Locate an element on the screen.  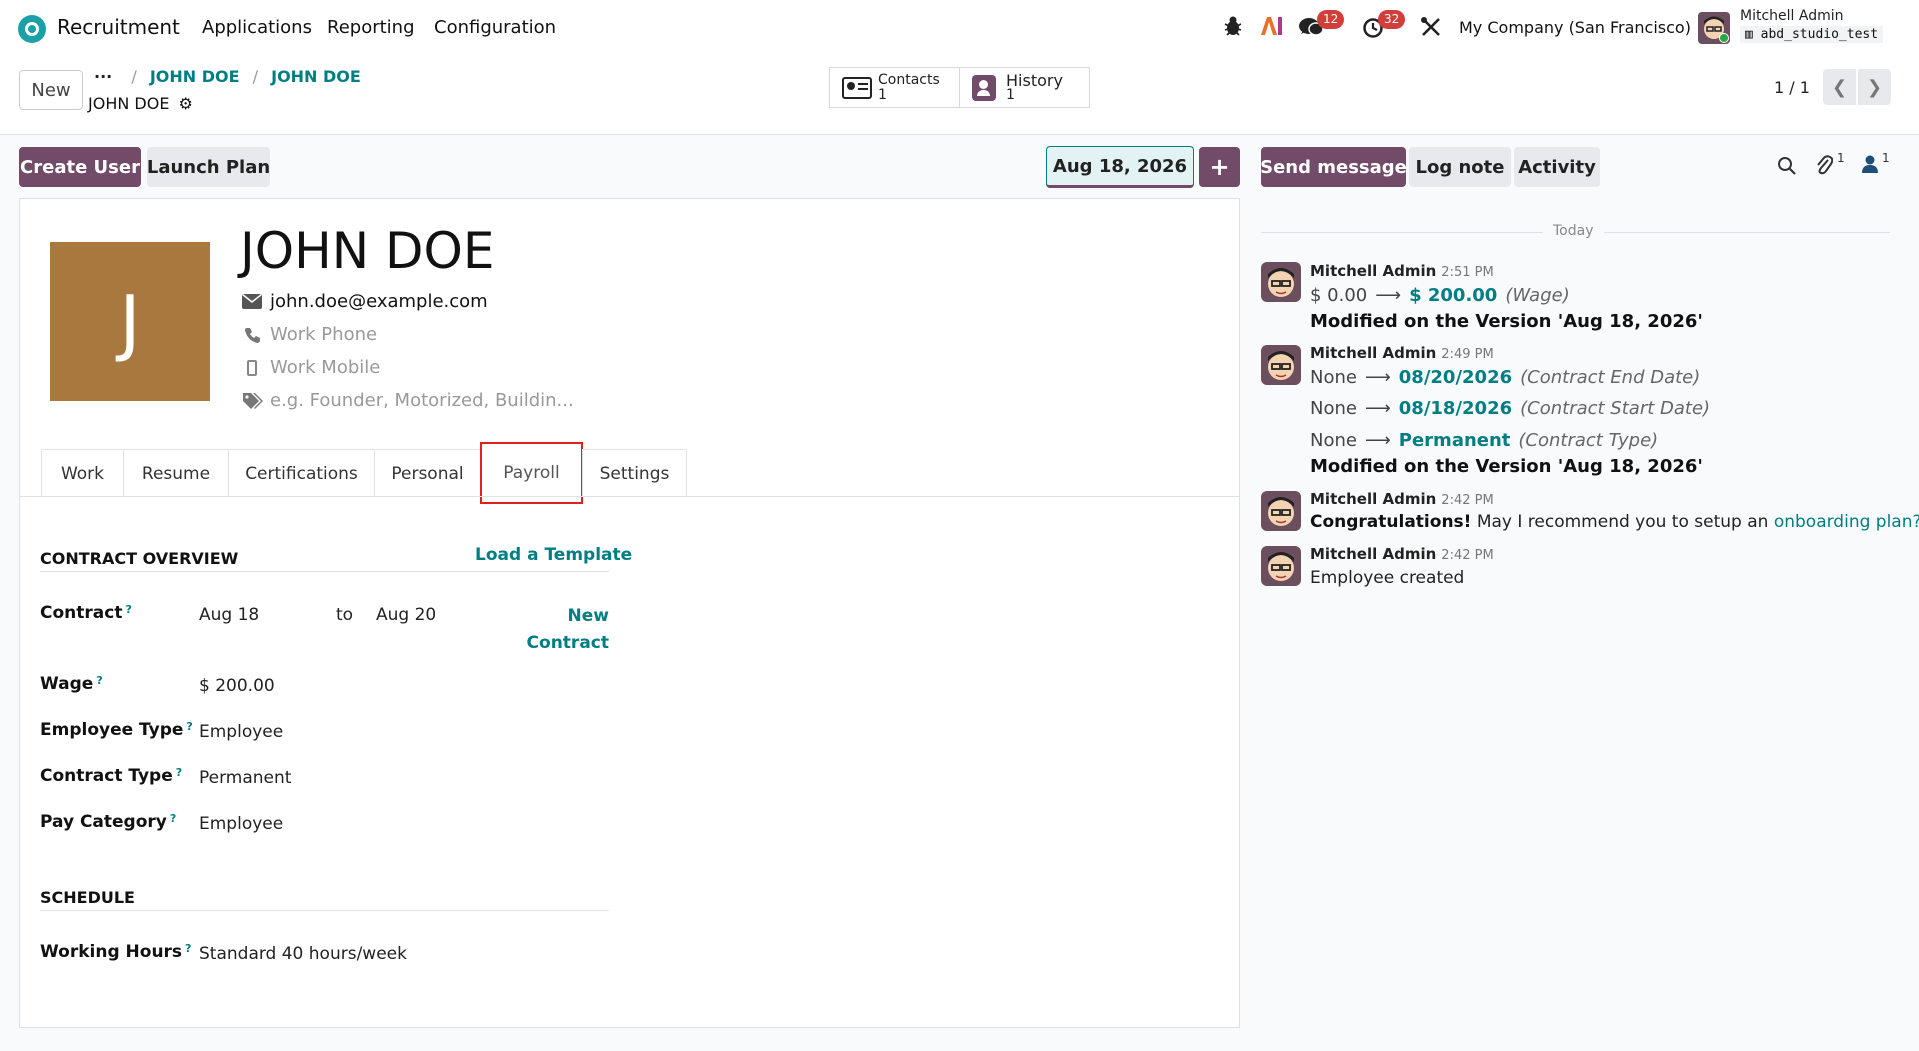
work-phone-input: Work Phone is located at coordinates (323, 334).